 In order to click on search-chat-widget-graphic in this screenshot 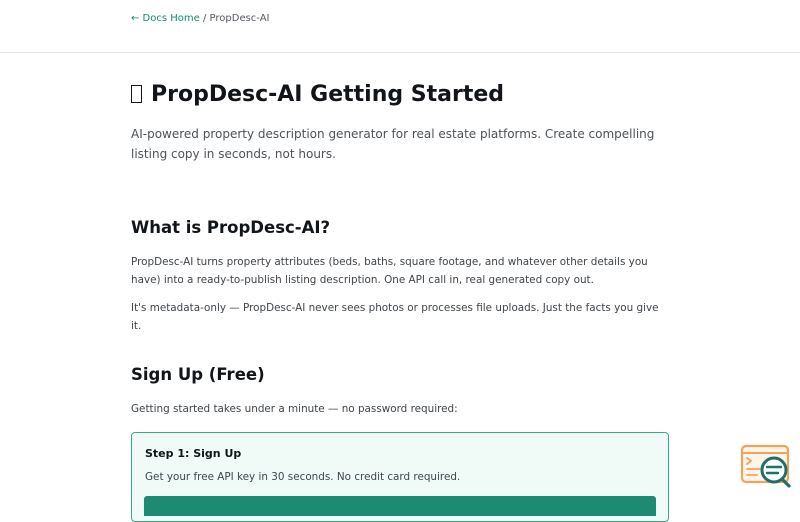, I will do `click(765, 466)`.